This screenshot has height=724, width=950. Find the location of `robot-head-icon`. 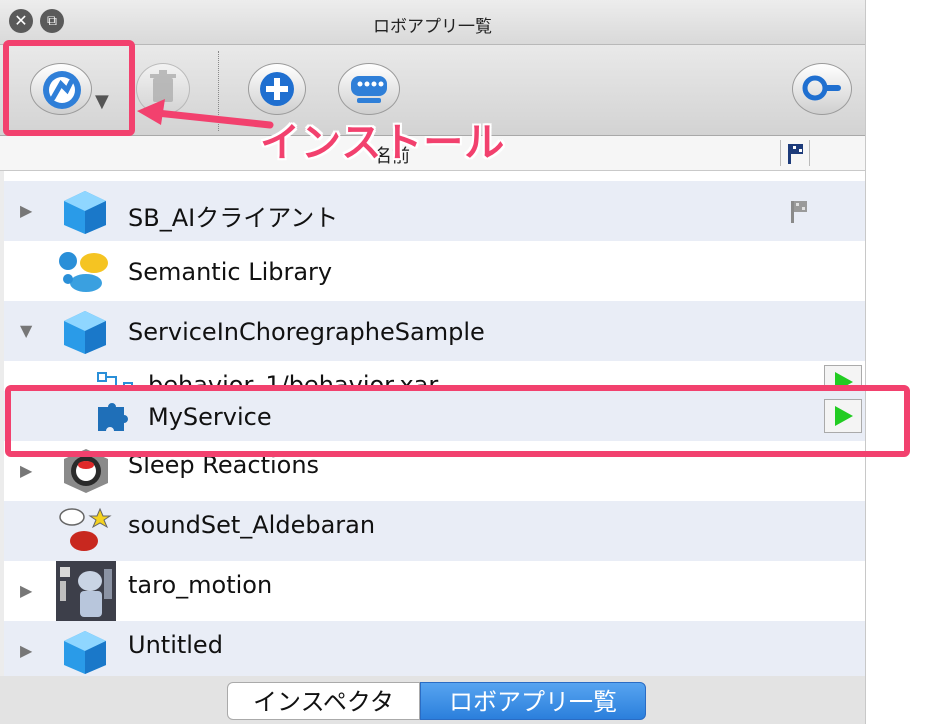

robot-head-icon is located at coordinates (369, 89).